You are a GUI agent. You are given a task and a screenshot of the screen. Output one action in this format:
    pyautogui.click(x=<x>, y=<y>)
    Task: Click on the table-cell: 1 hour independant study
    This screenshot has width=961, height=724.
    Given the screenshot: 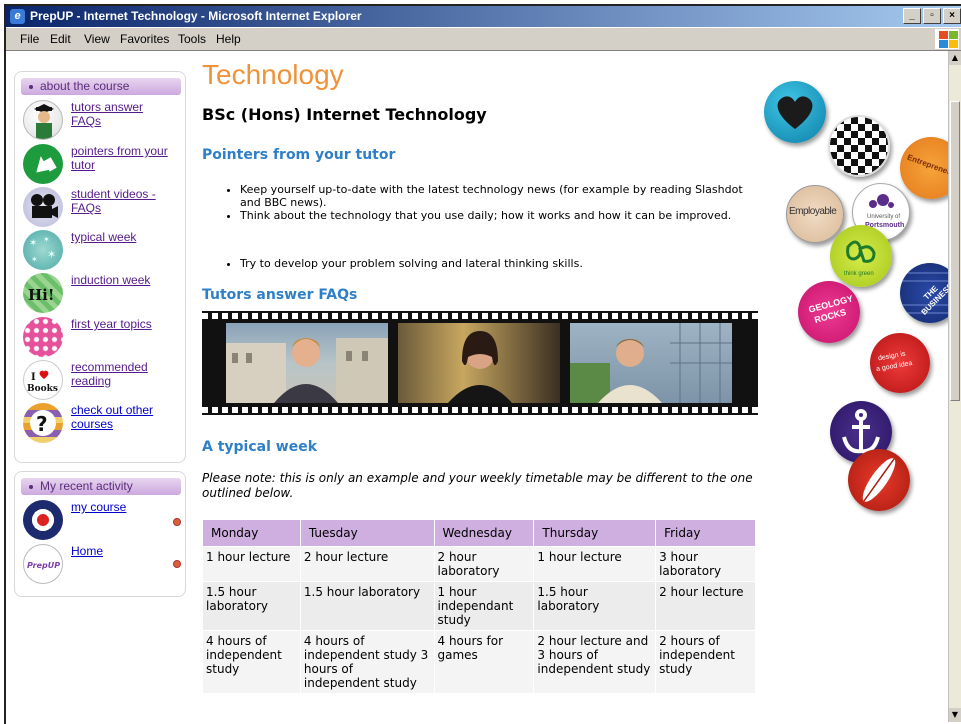 What is the action you would take?
    pyautogui.click(x=484, y=606)
    